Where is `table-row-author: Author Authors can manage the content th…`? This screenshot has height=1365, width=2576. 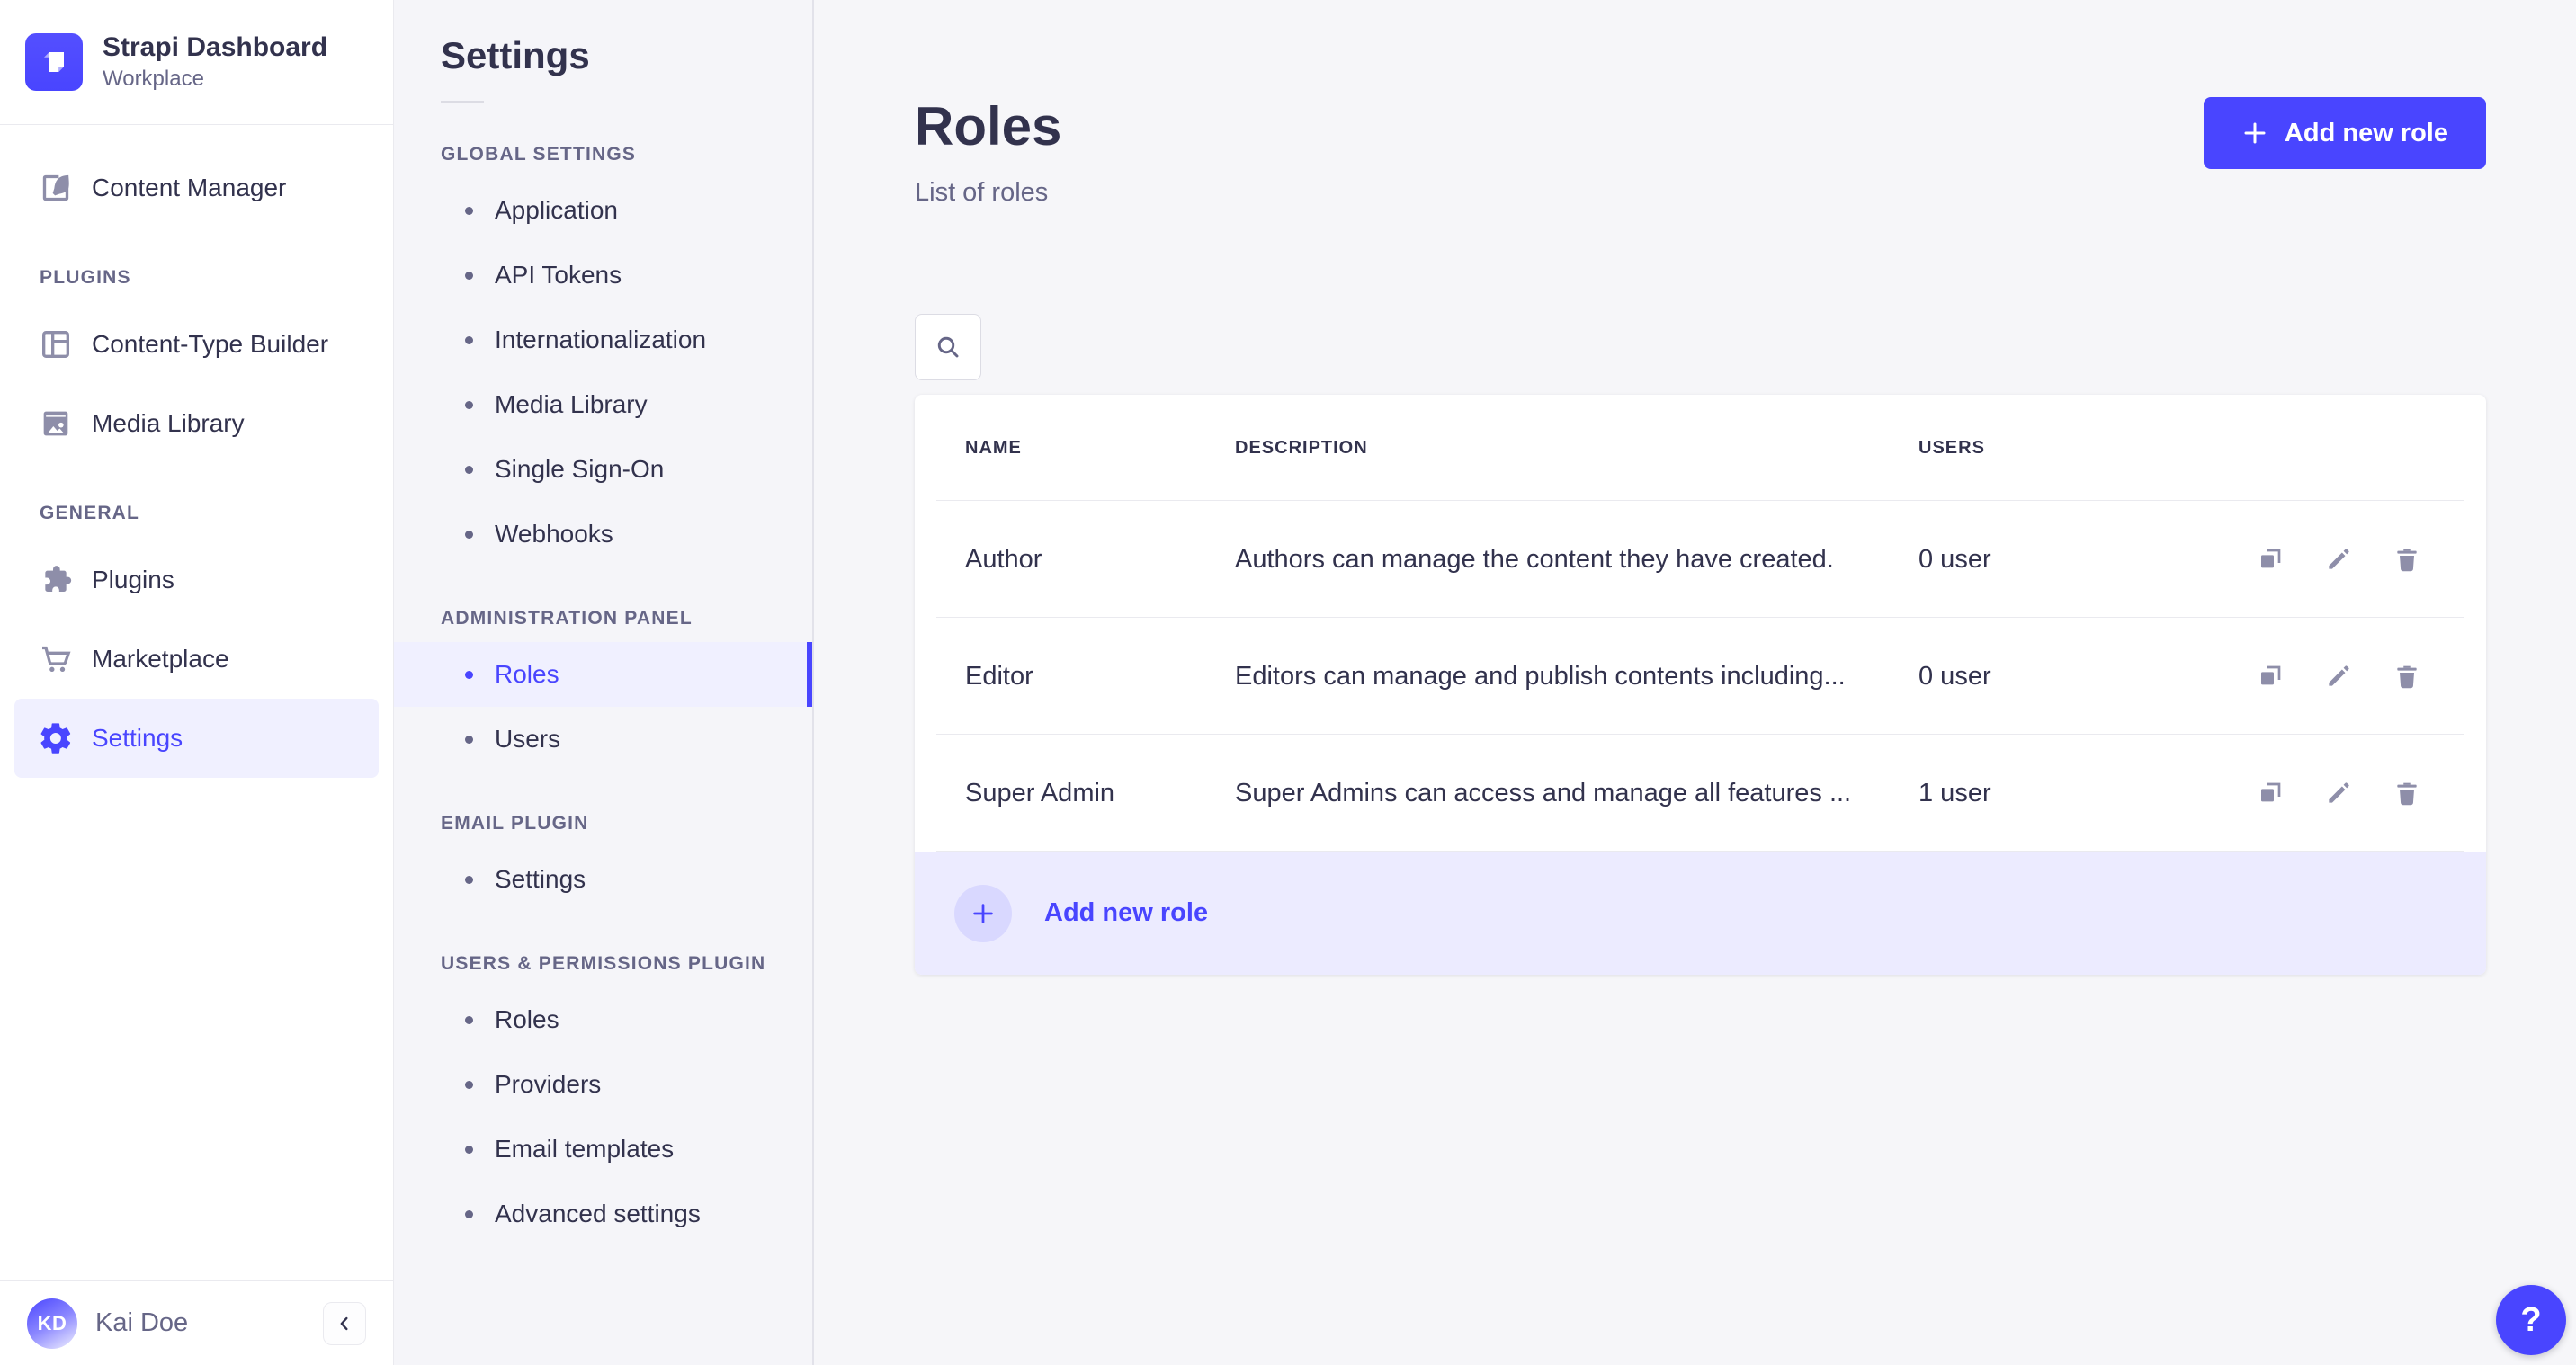 table-row-author: Author Authors can manage the content th… is located at coordinates (1700, 560).